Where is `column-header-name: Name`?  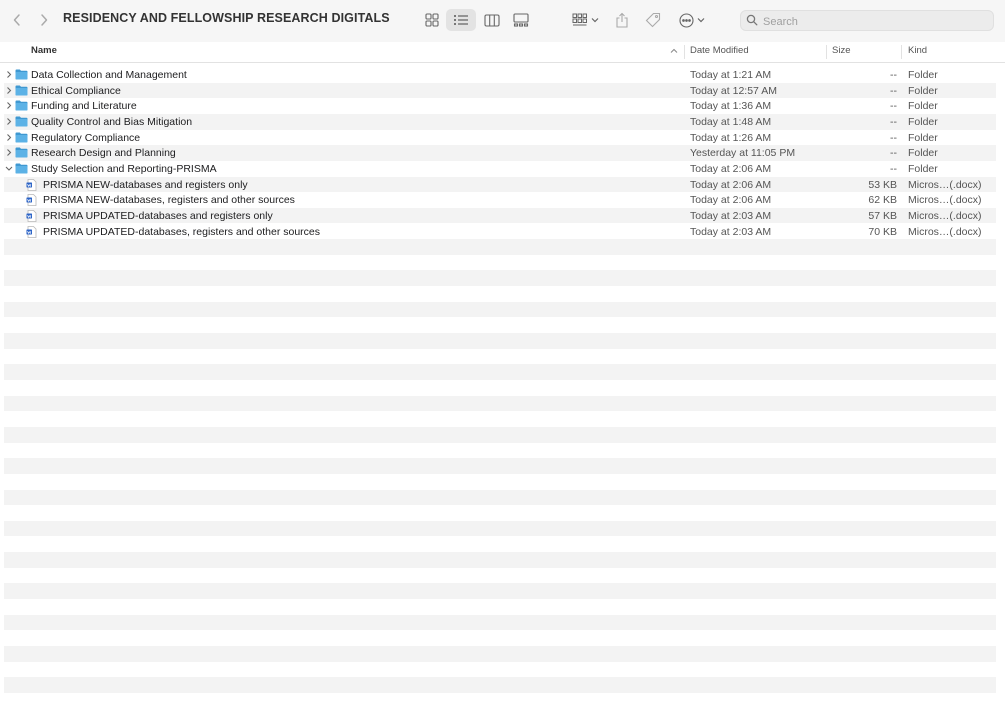 column-header-name: Name is located at coordinates (44, 50).